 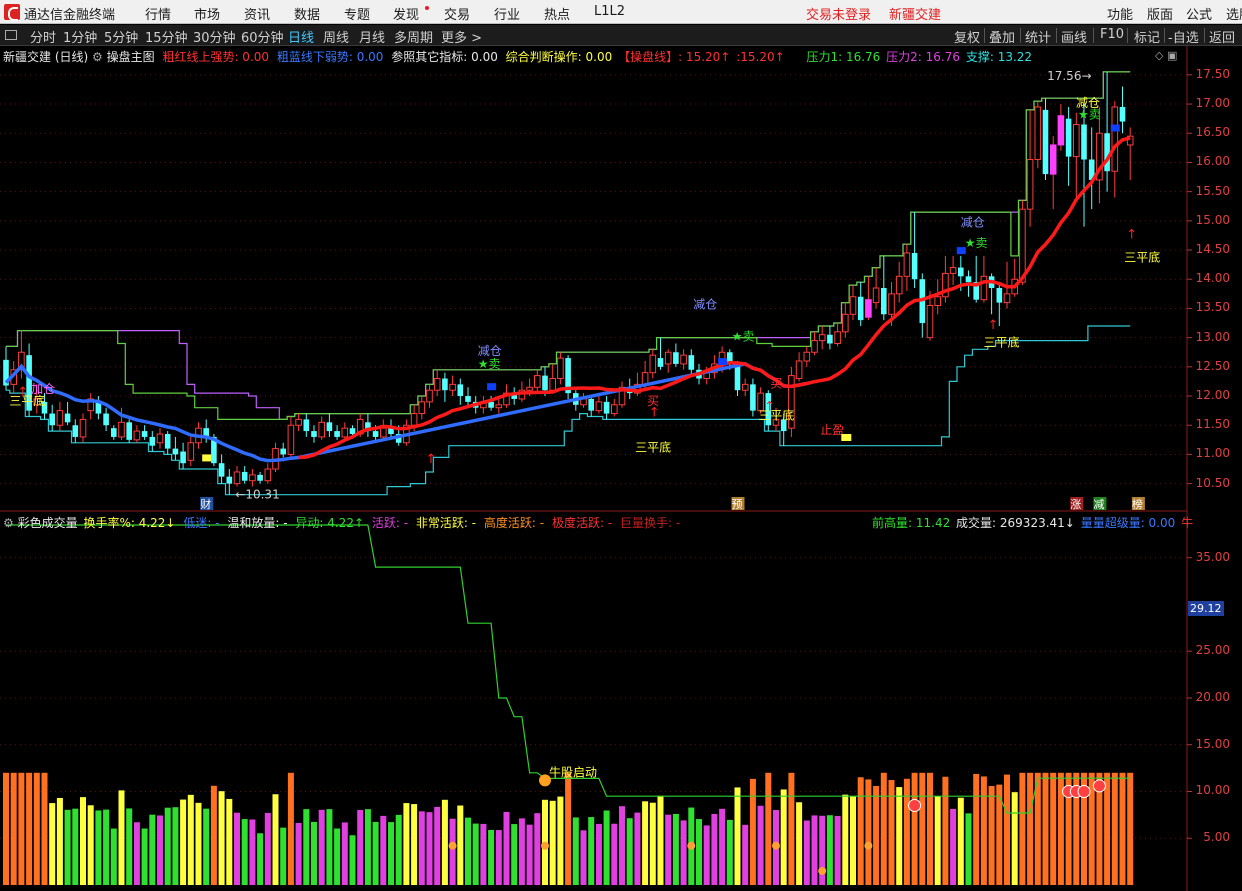 I want to click on stock-title: 新疆交建 (日线), so click(x=46, y=57).